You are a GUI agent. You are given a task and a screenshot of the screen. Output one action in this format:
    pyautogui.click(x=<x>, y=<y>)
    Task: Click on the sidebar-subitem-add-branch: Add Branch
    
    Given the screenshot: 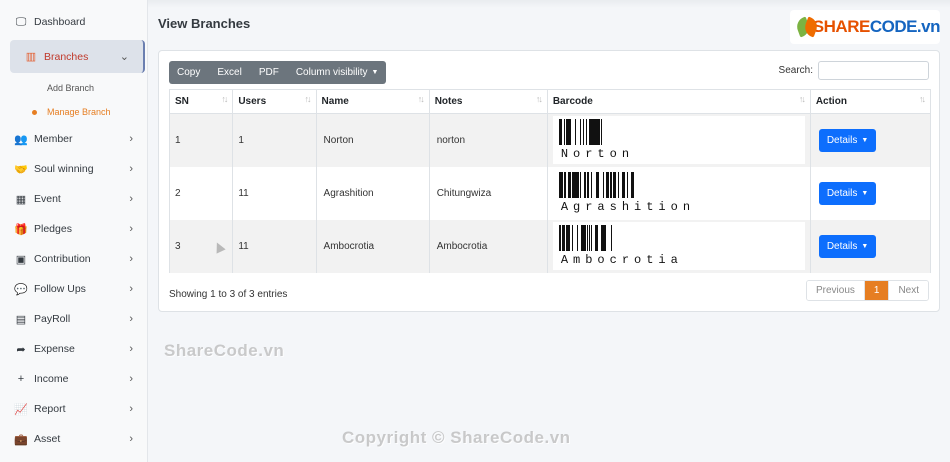 What is the action you would take?
    pyautogui.click(x=73, y=88)
    